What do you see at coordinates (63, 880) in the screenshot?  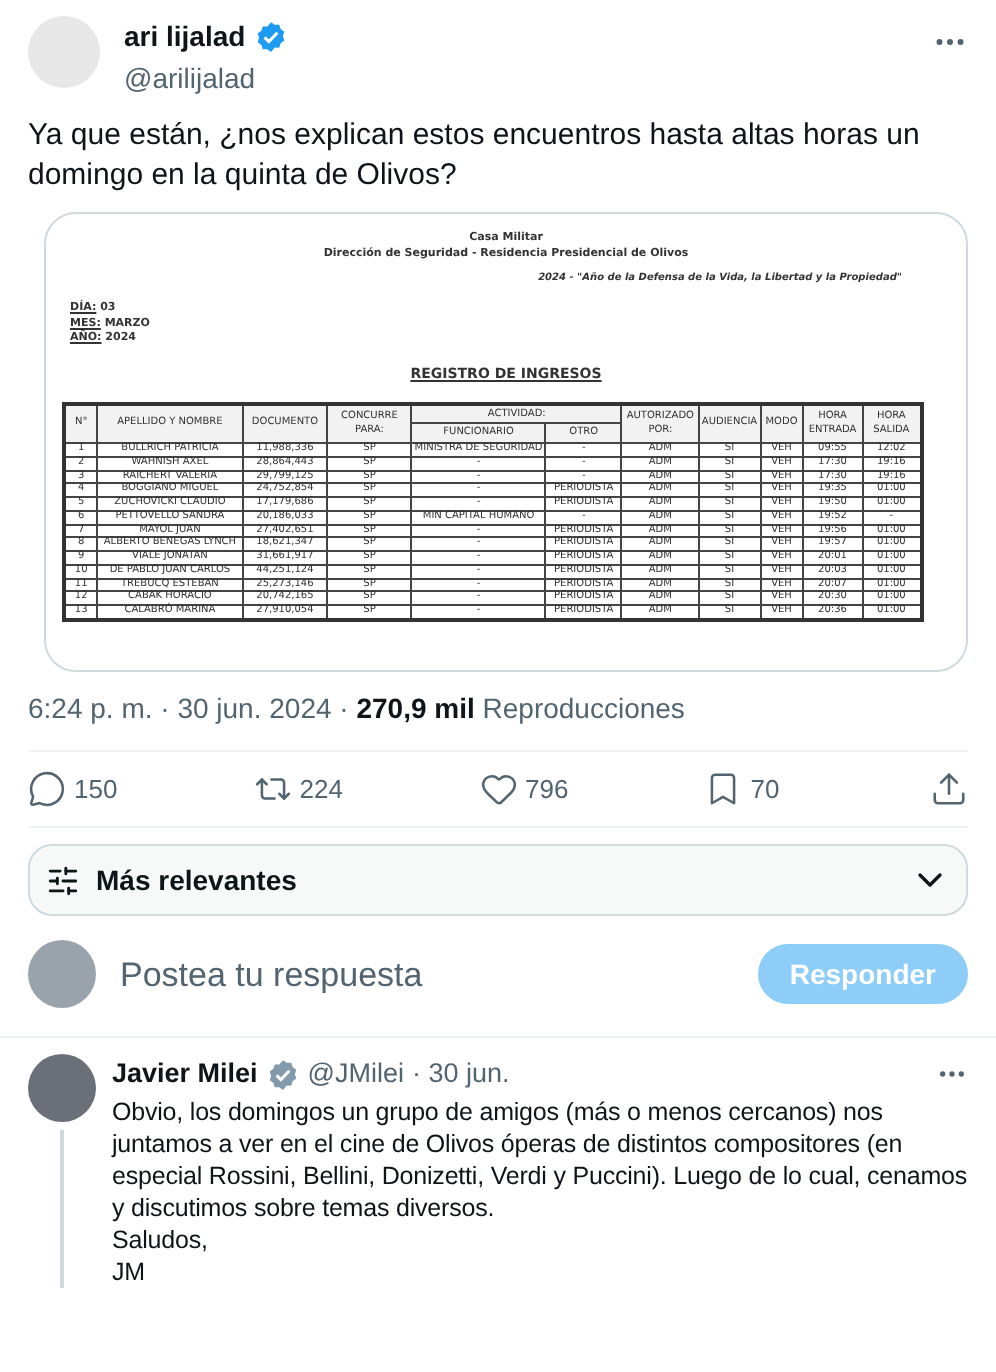 I see `sliders-icon` at bounding box center [63, 880].